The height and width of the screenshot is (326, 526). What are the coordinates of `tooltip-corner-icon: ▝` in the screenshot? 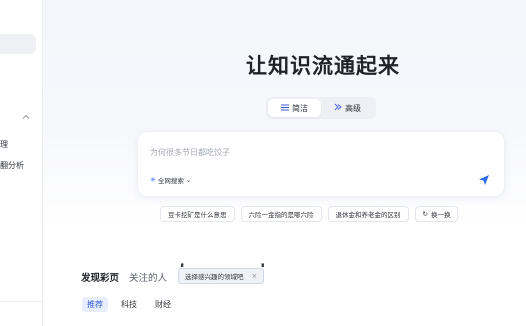 It's located at (261, 267).